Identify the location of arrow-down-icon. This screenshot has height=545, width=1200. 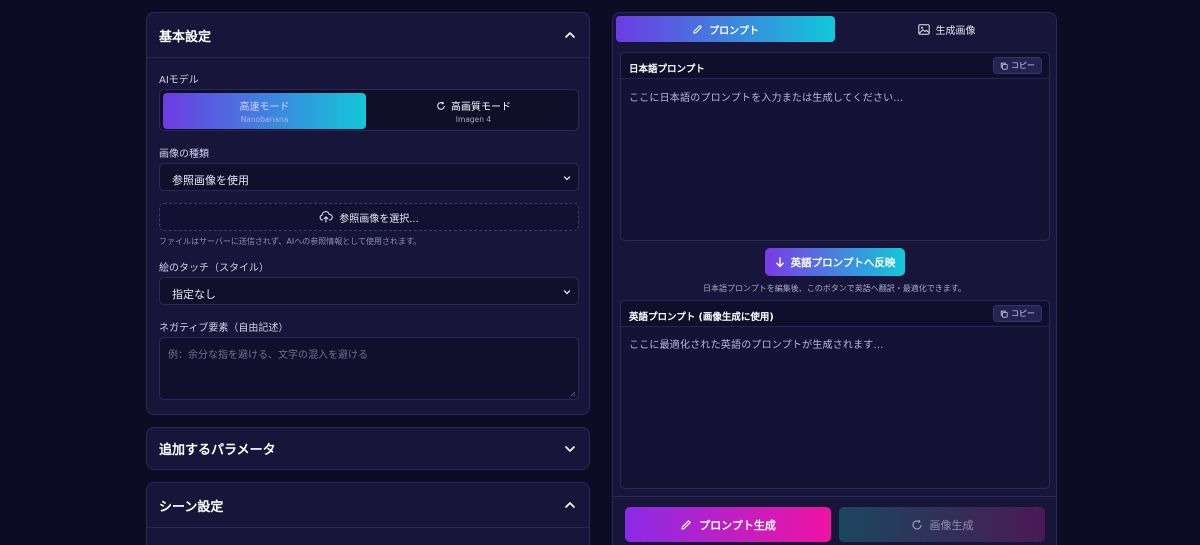
(779, 261).